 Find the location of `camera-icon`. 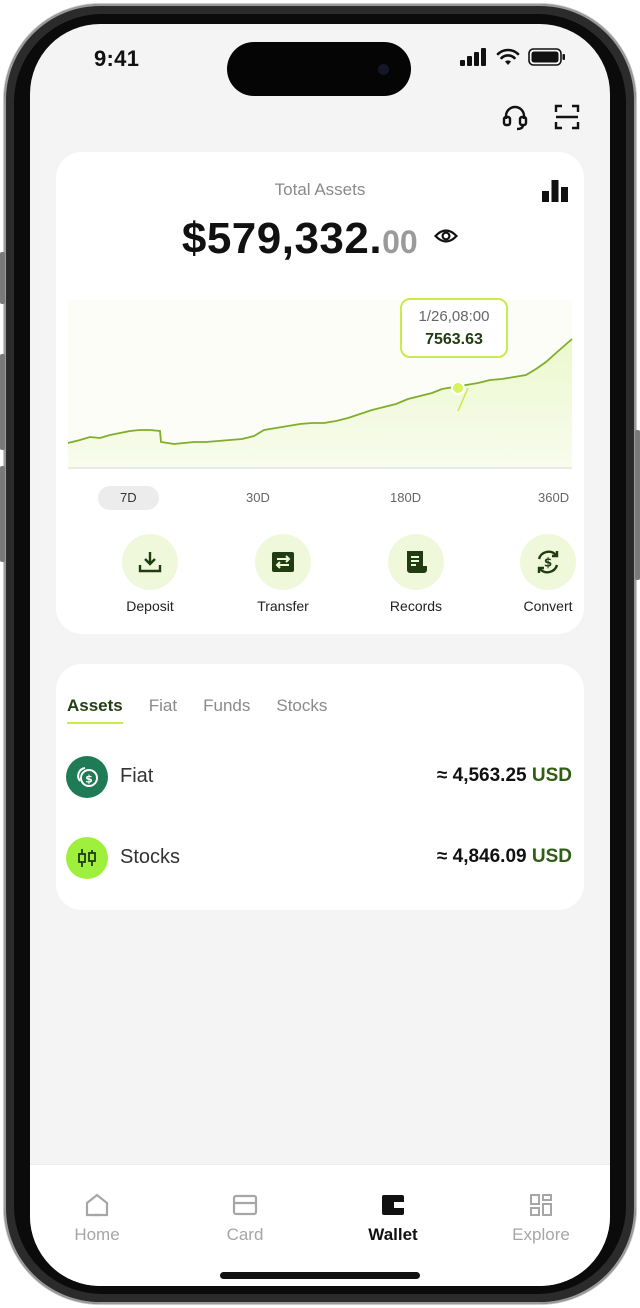

camera-icon is located at coordinates (383, 69).